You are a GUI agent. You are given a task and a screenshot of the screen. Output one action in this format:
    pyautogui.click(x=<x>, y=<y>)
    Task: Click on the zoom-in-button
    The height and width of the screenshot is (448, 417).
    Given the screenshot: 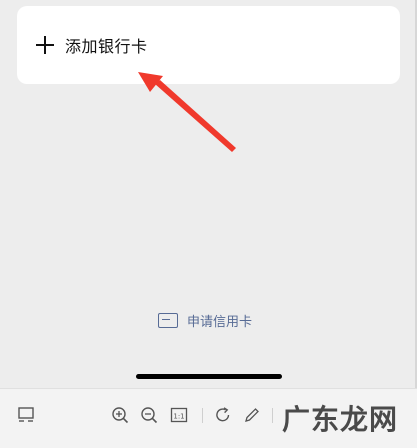 What is the action you would take?
    pyautogui.click(x=120, y=415)
    